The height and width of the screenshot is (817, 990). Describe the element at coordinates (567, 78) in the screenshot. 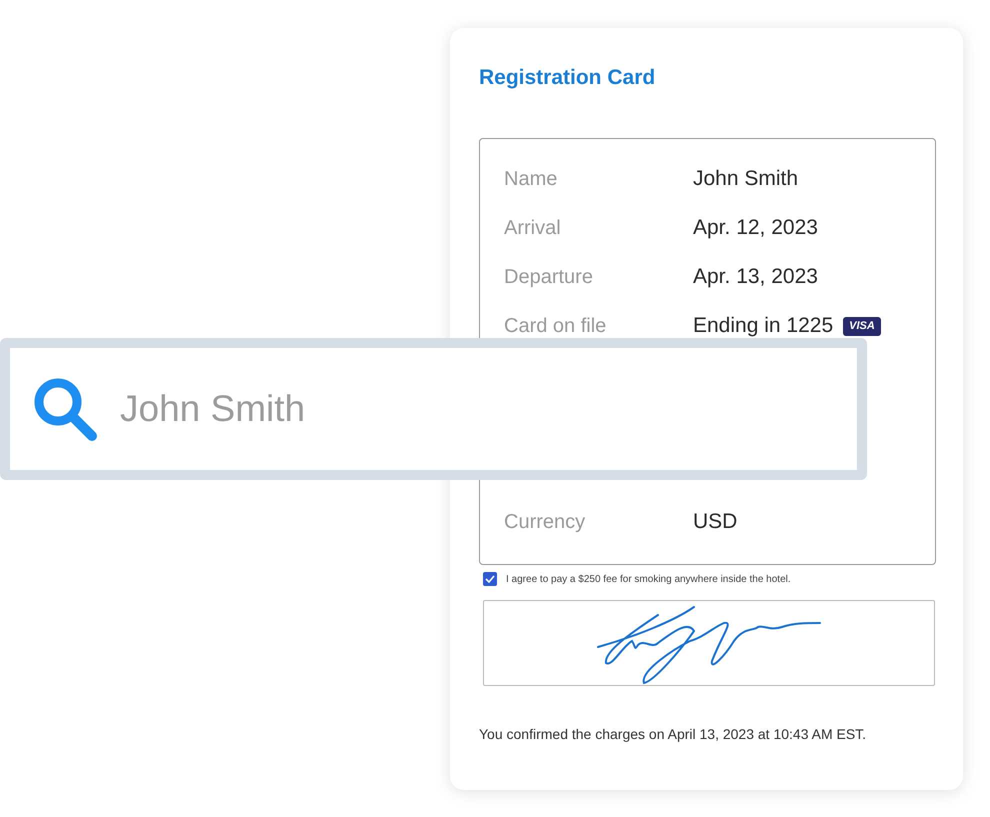

I see `card-title: Registration Card` at that location.